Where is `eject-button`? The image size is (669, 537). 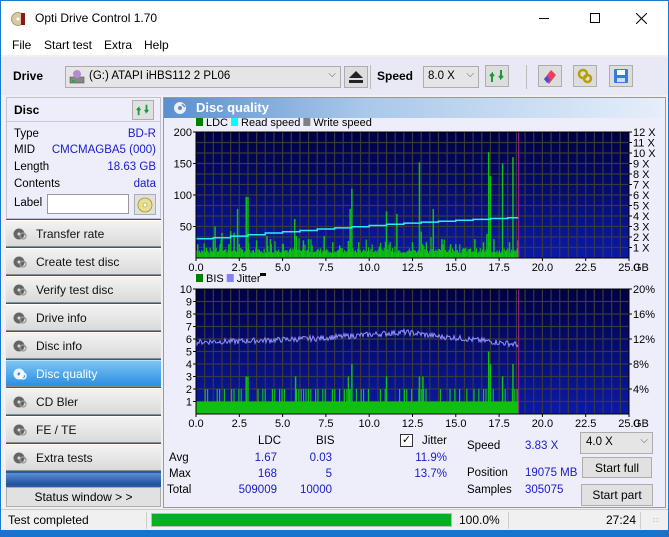 eject-button is located at coordinates (356, 77).